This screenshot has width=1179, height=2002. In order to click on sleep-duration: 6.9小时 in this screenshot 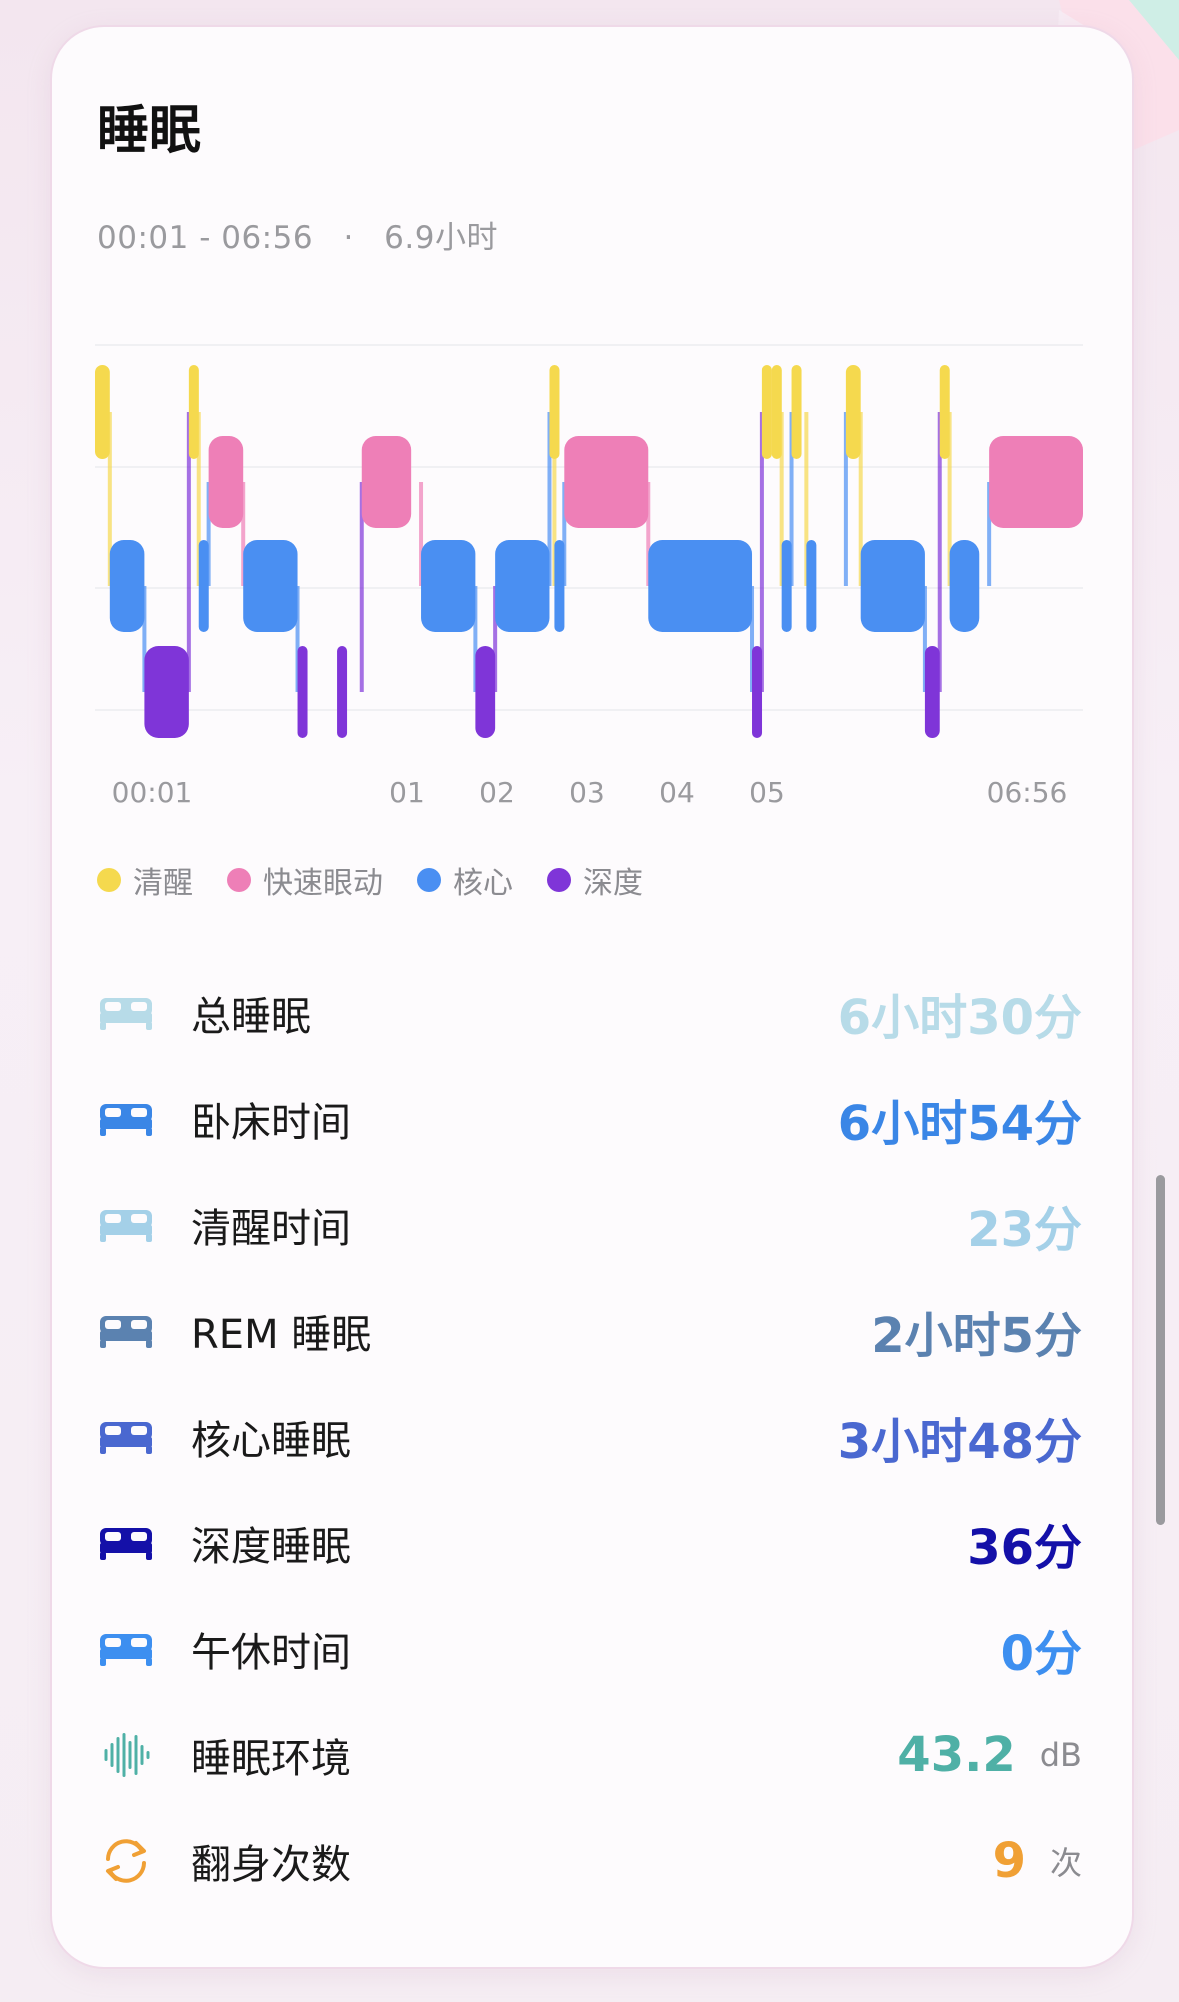, I will do `click(441, 238)`.